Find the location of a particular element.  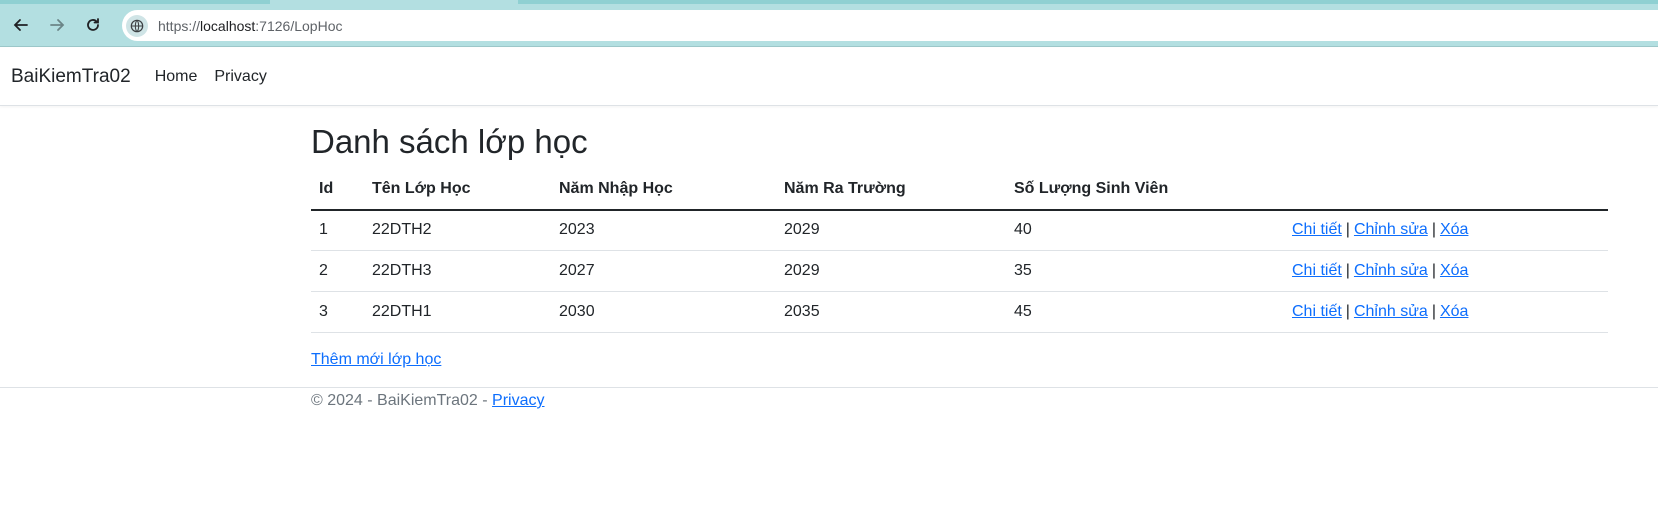

url-host: localhost is located at coordinates (228, 25).